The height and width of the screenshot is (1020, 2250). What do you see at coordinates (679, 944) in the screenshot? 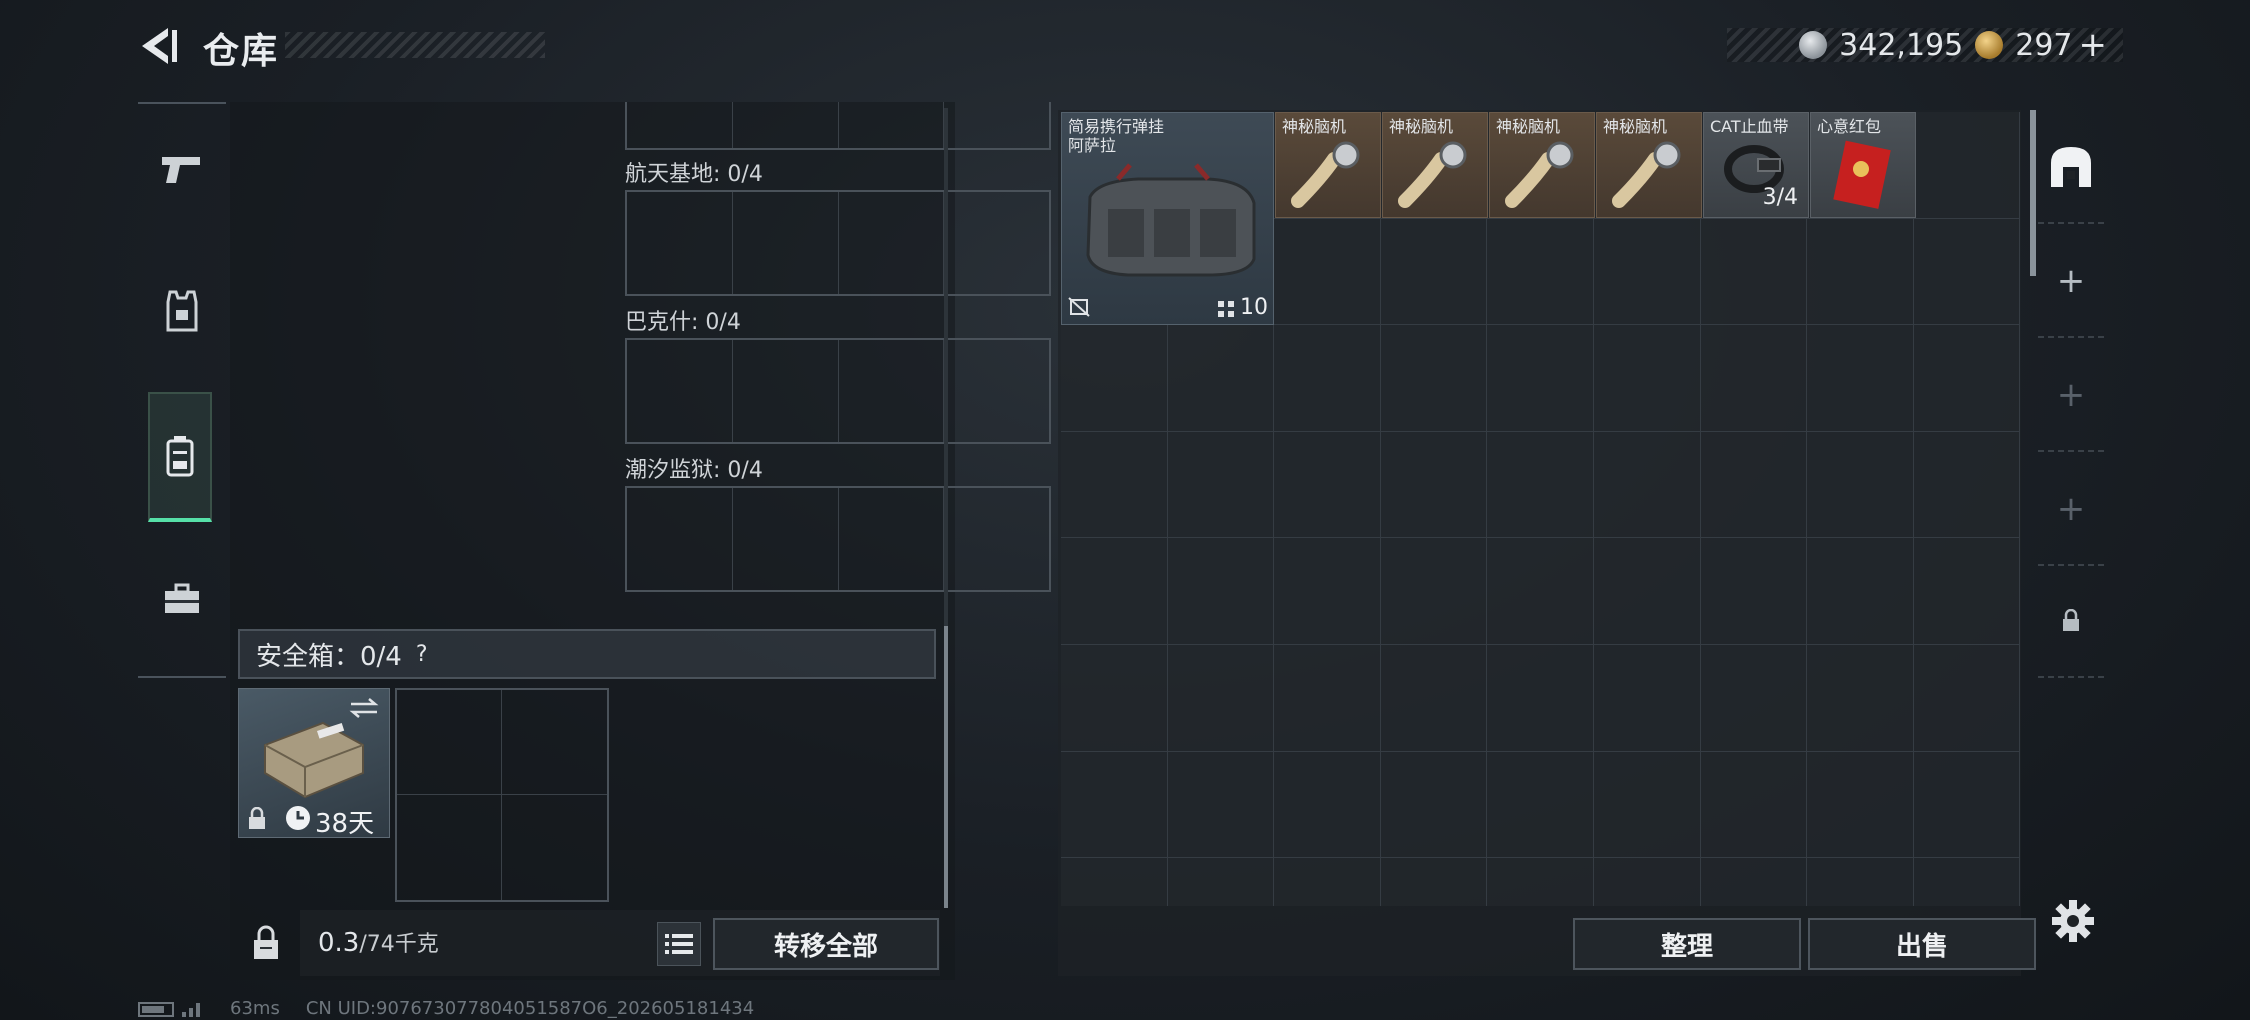
I see `list-view-button` at bounding box center [679, 944].